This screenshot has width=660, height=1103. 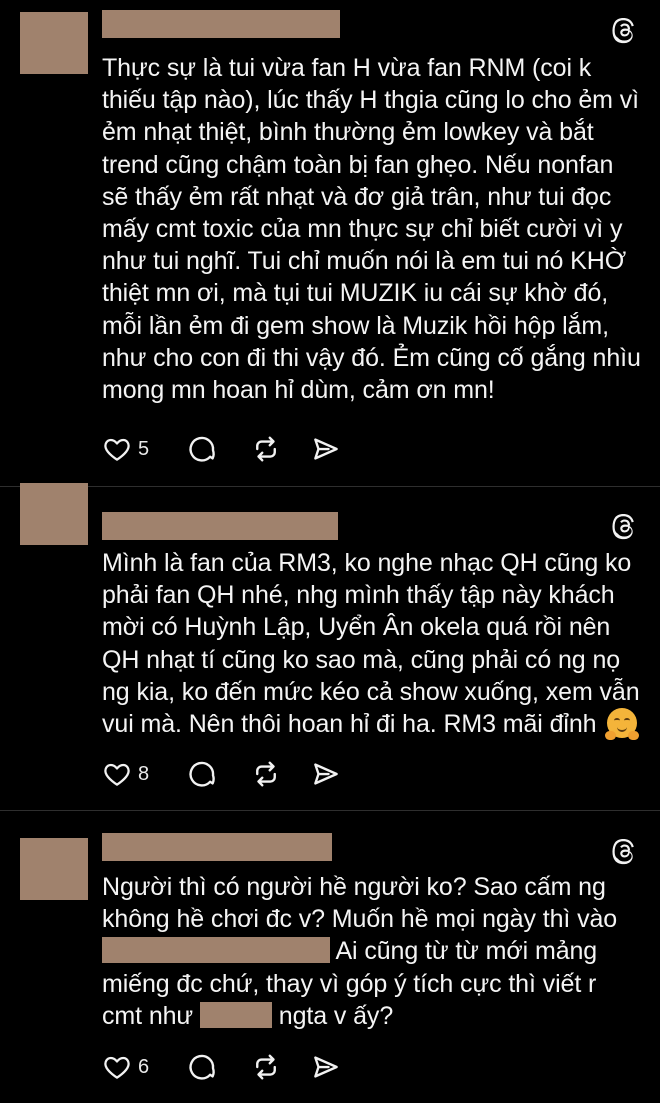 I want to click on post-actions: 8, so click(x=221, y=774).